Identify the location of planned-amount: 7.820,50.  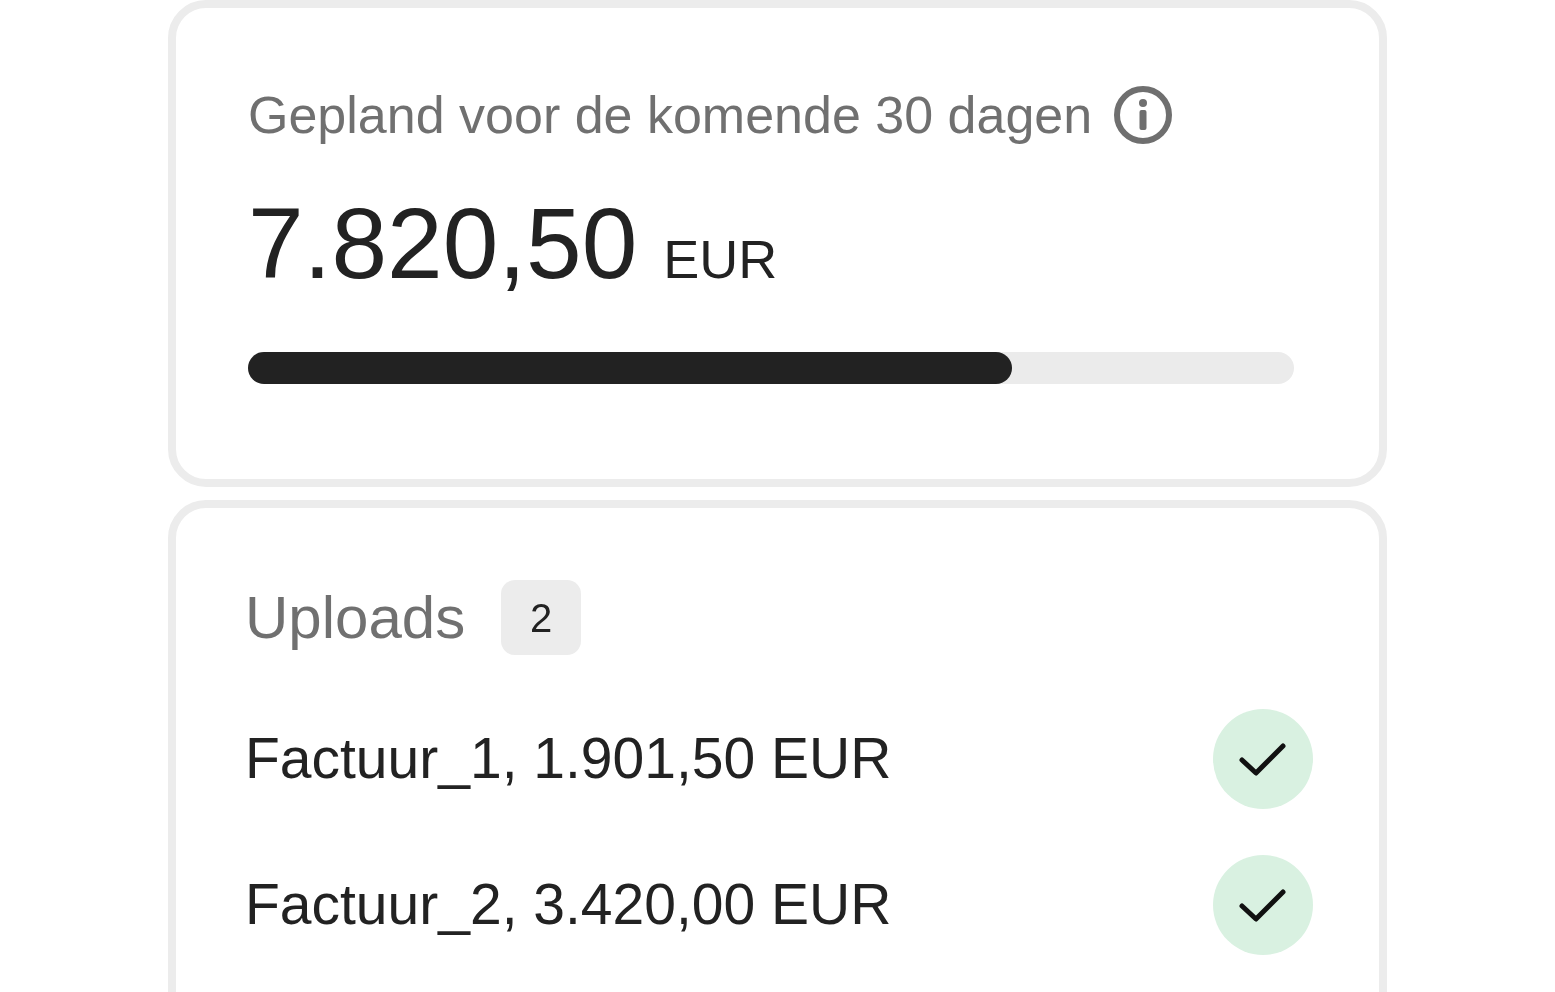
(443, 243).